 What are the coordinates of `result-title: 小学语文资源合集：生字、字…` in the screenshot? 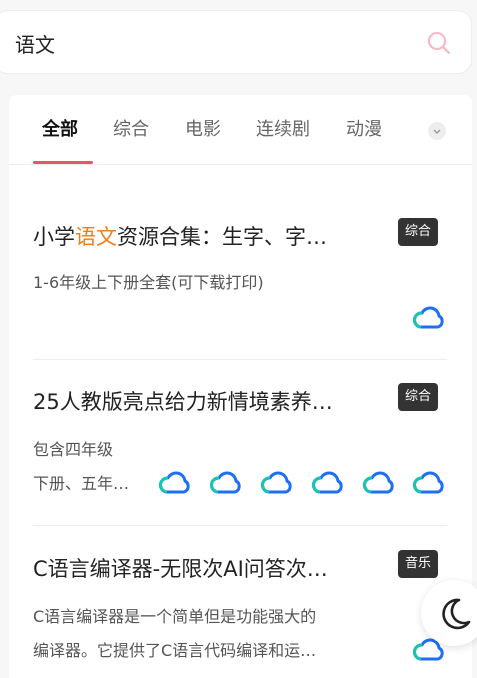 It's located at (208, 236).